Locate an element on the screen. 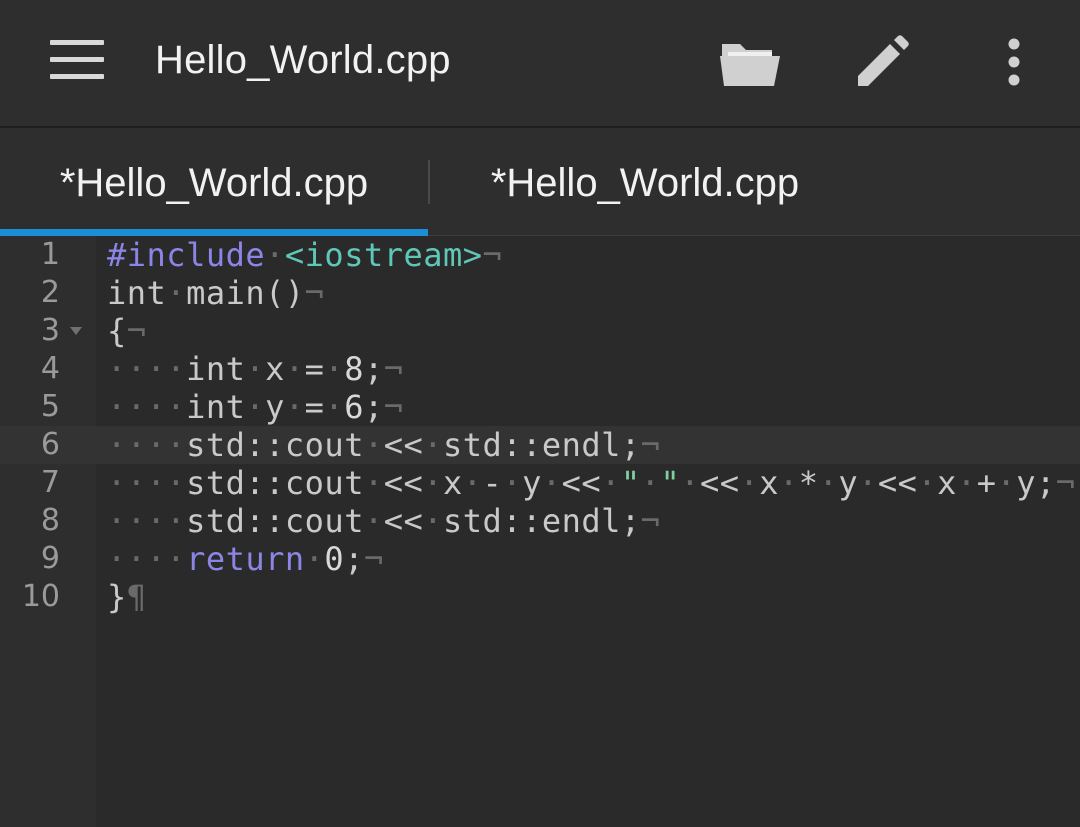  line-number: 4 is located at coordinates (50, 368).